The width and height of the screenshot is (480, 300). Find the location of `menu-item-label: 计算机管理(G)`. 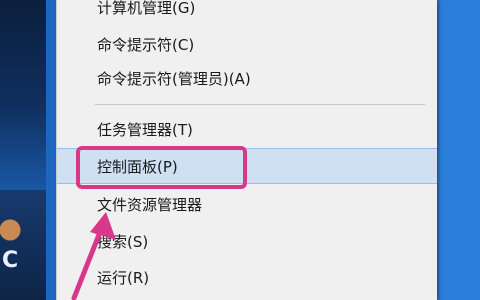

menu-item-label: 计算机管理(G) is located at coordinates (146, 8).